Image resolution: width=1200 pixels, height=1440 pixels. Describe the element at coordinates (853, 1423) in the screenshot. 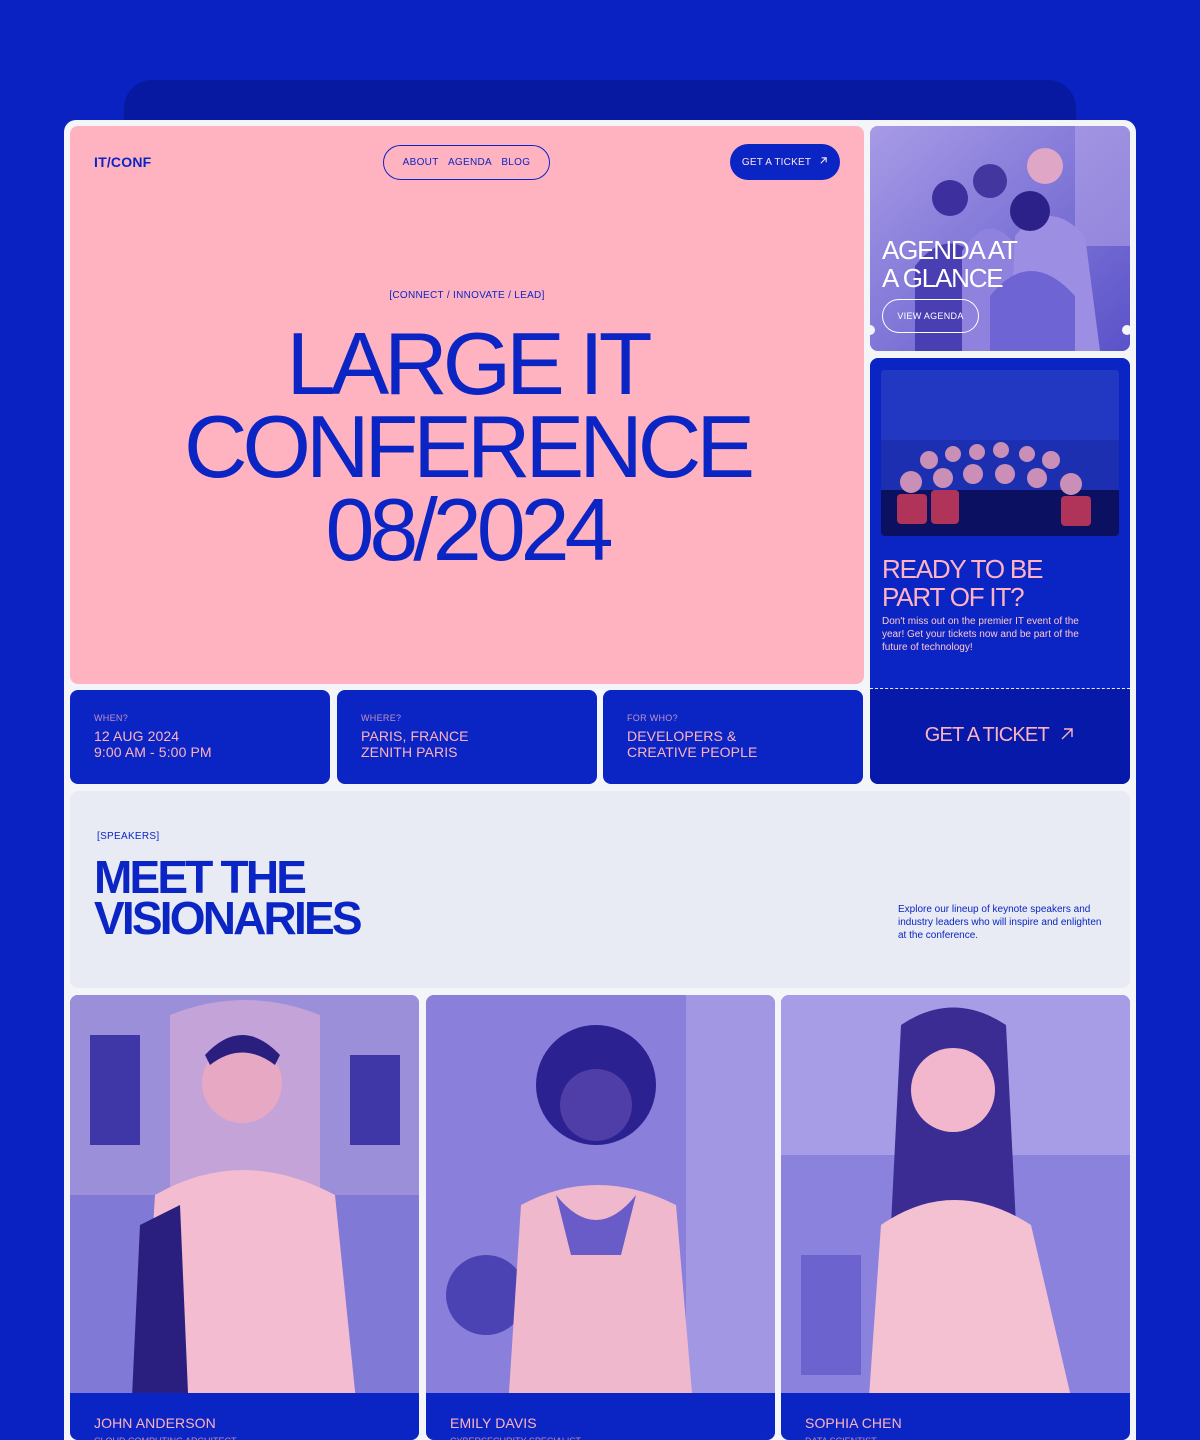

I see `speaker-name: SOPHIA CHEN` at that location.